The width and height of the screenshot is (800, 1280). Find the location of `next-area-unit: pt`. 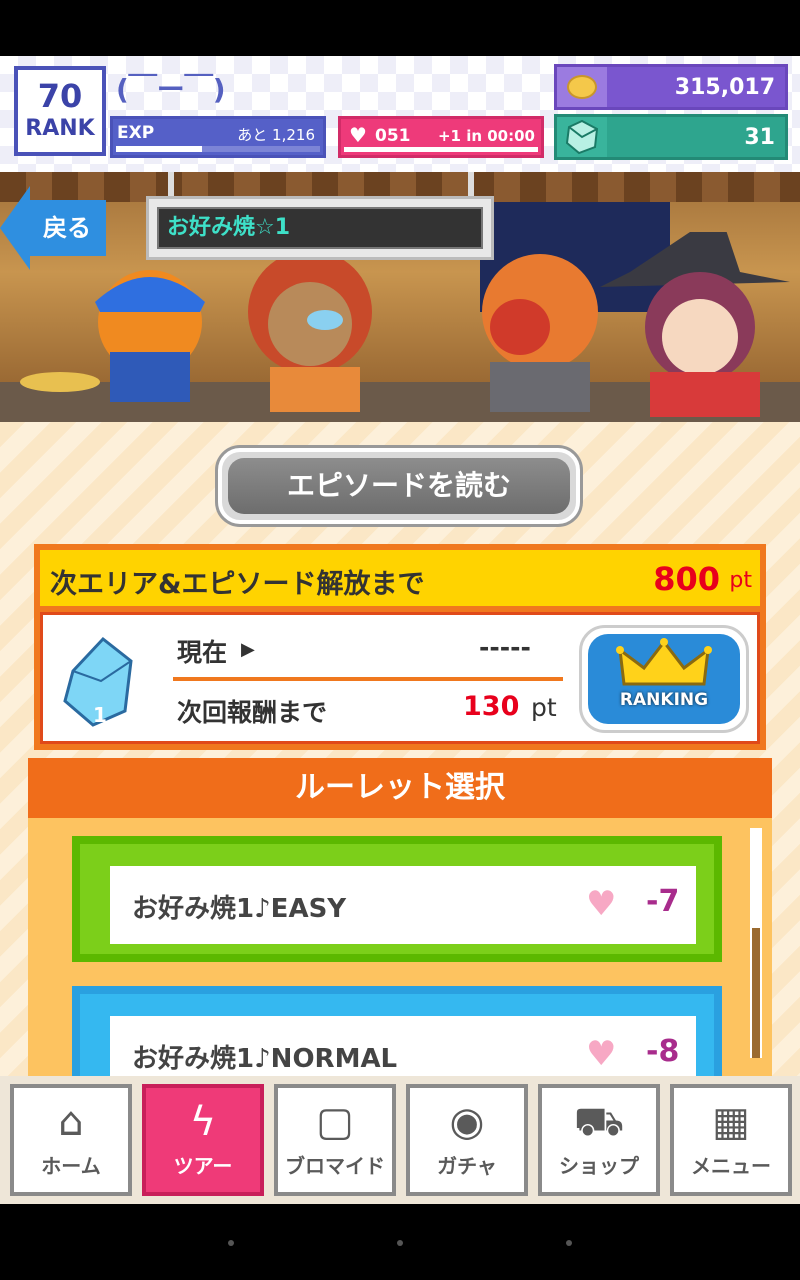

next-area-unit: pt is located at coordinates (740, 580).